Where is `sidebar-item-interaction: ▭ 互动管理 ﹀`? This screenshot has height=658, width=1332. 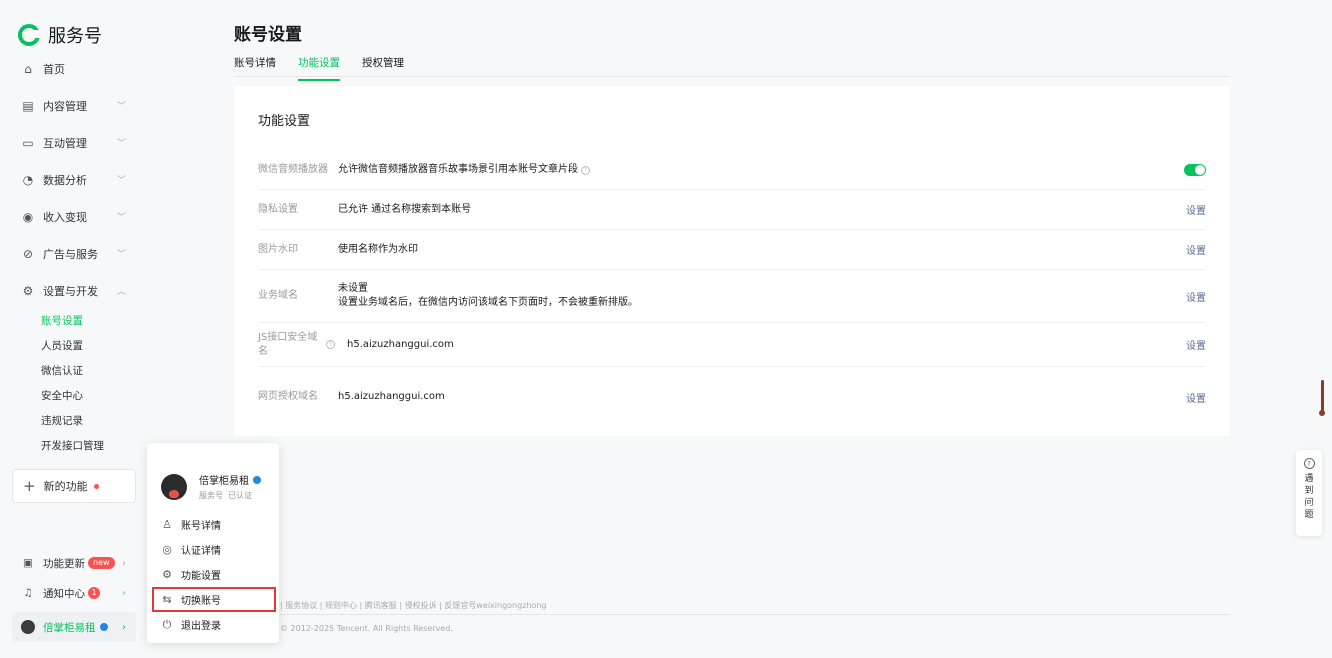 sidebar-item-interaction: ▭ 互动管理 ﹀ is located at coordinates (74, 142).